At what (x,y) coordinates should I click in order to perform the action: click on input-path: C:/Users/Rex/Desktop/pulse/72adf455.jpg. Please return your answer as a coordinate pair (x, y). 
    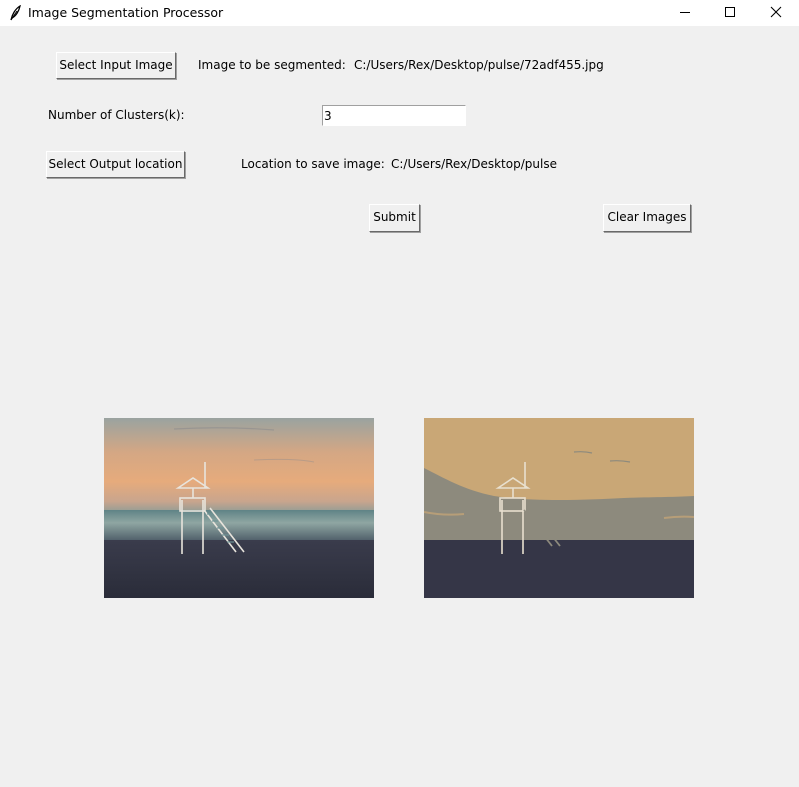
    Looking at the image, I should click on (479, 65).